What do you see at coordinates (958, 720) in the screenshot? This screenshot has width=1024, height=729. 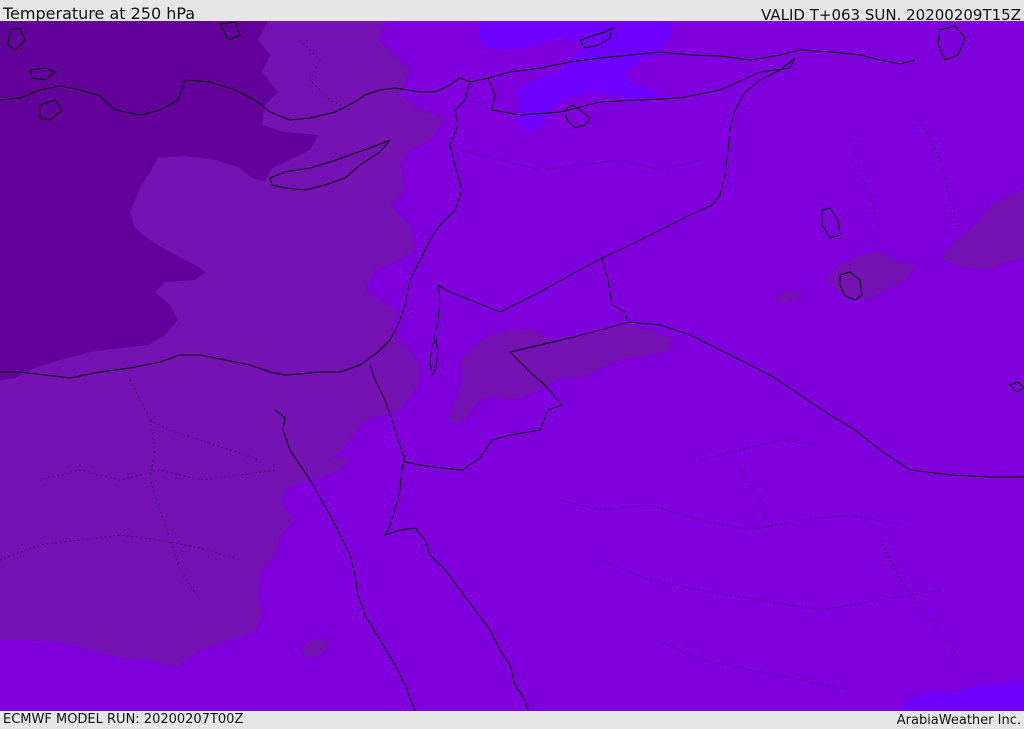 I see `credit: ArabiaWeather Inc.` at bounding box center [958, 720].